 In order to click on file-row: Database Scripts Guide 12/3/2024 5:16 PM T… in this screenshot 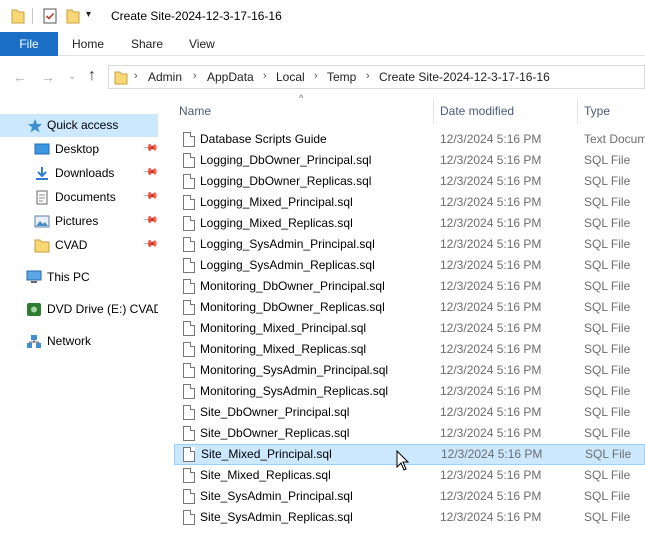, I will do `click(409, 139)`.